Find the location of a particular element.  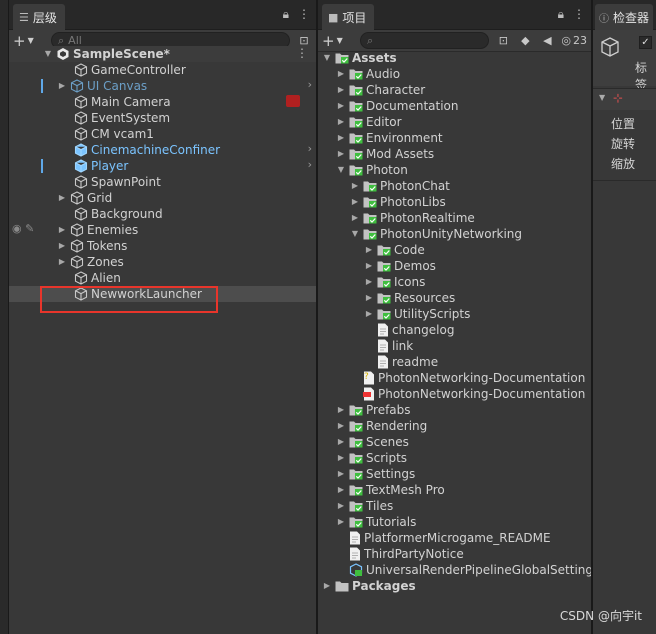

project-folder-item: ▶ Resources is located at coordinates (409, 298).